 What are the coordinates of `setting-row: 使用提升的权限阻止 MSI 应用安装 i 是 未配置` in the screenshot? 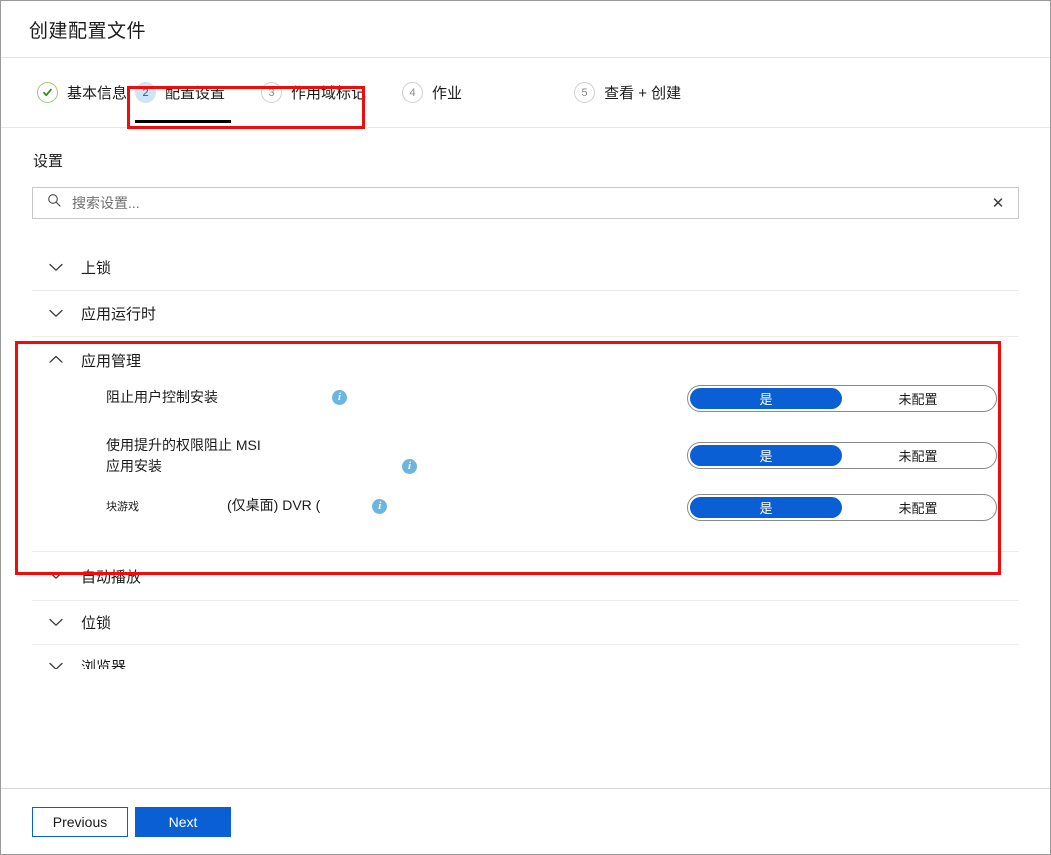 It's located at (525, 459).